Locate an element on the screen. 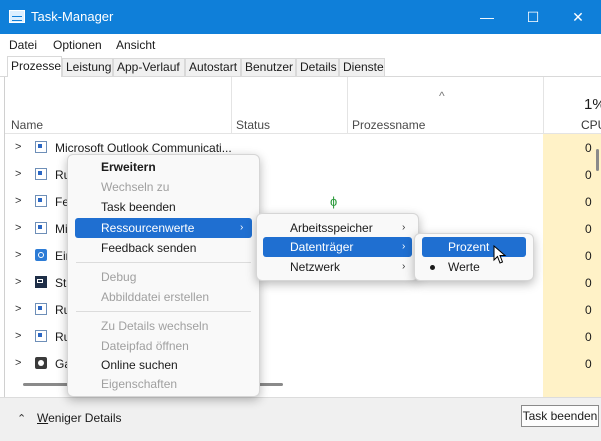 This screenshot has width=601, height=441. maximize-button: ☐ is located at coordinates (533, 17).